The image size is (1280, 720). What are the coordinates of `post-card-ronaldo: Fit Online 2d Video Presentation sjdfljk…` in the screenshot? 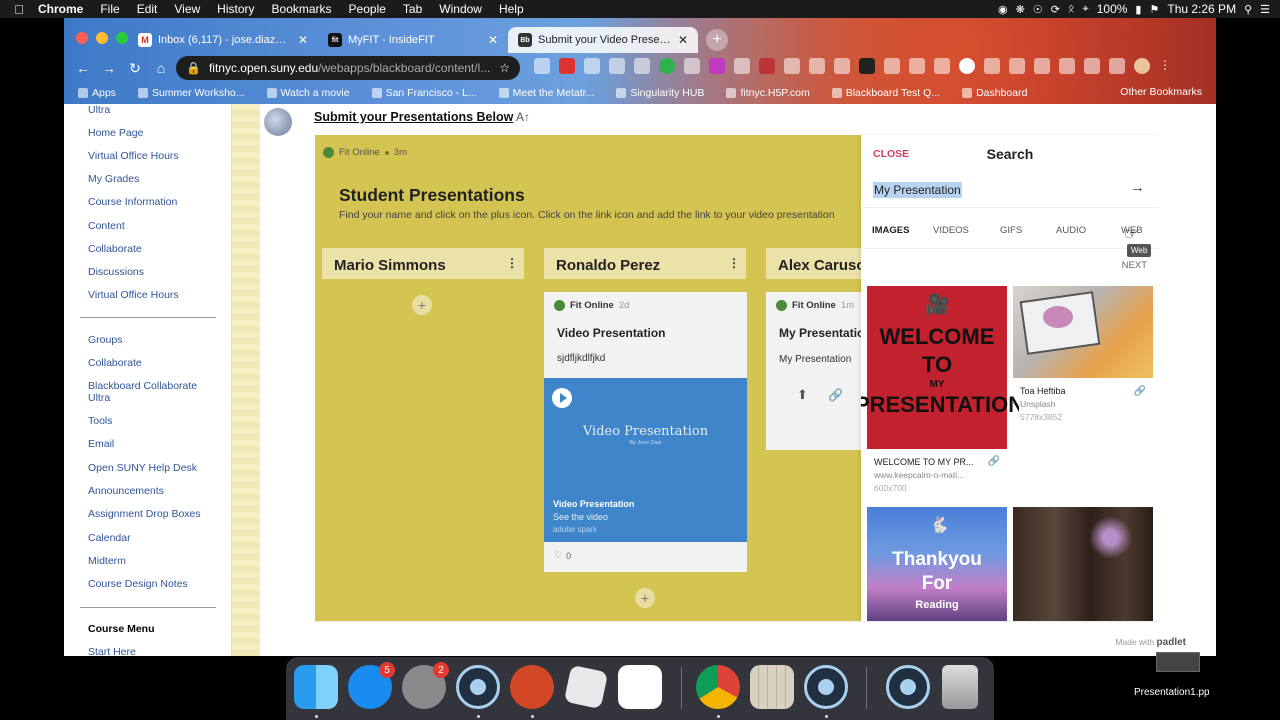 It's located at (645, 432).